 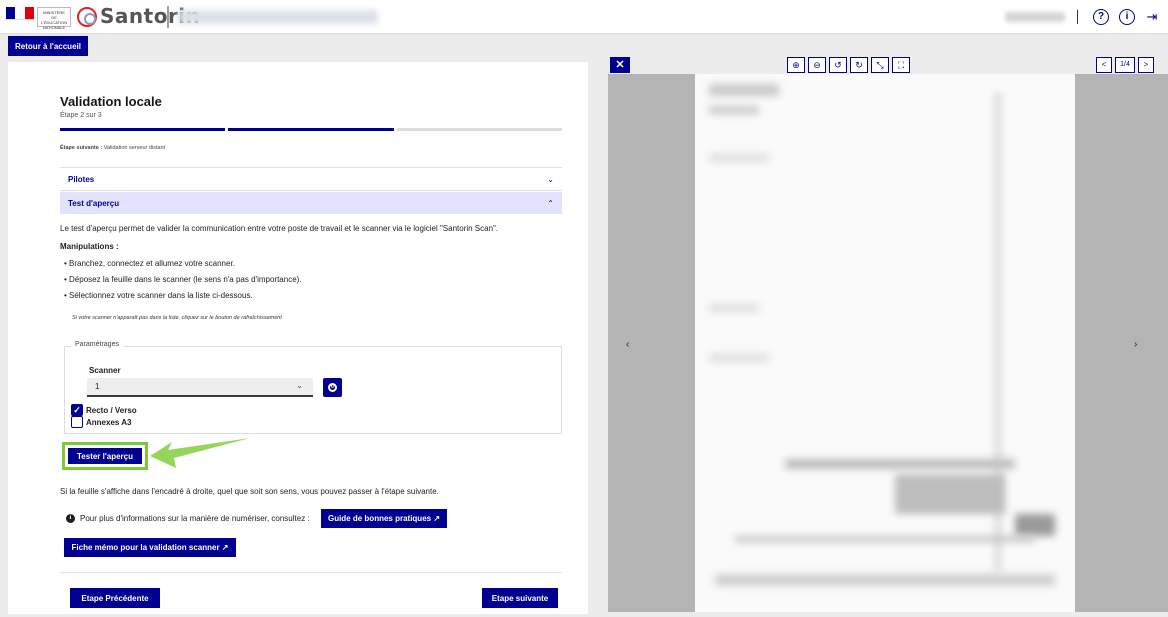 What do you see at coordinates (111, 101) in the screenshot?
I see `page-title: Validation locale` at bounding box center [111, 101].